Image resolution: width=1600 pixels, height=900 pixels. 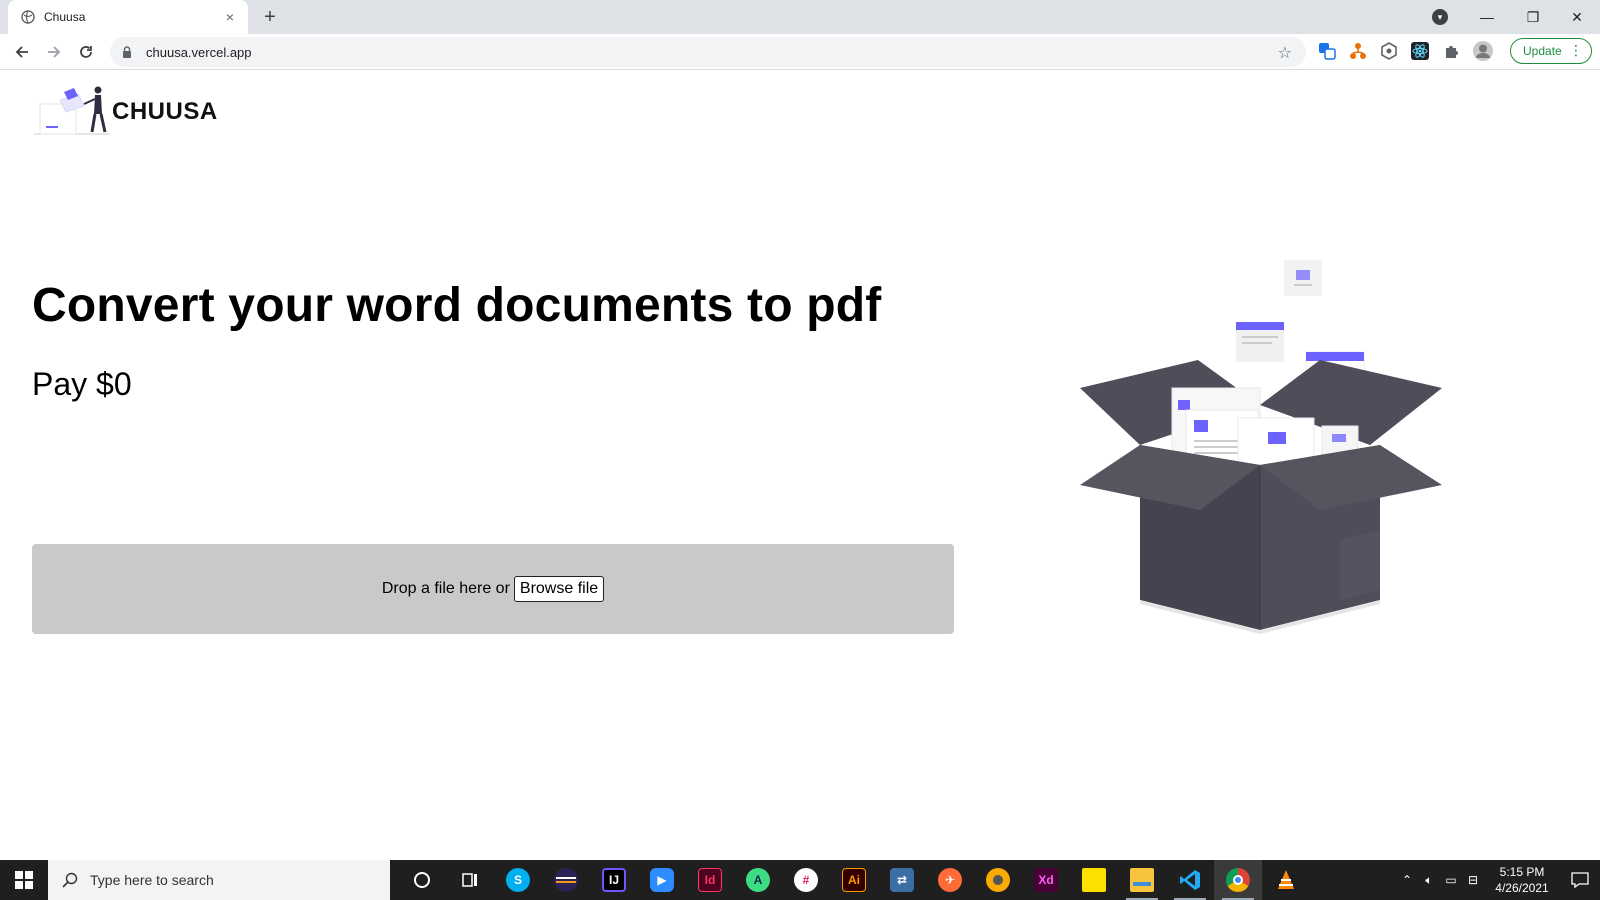 I want to click on page-headline: Convert your word documents to pdf, so click(x=457, y=305).